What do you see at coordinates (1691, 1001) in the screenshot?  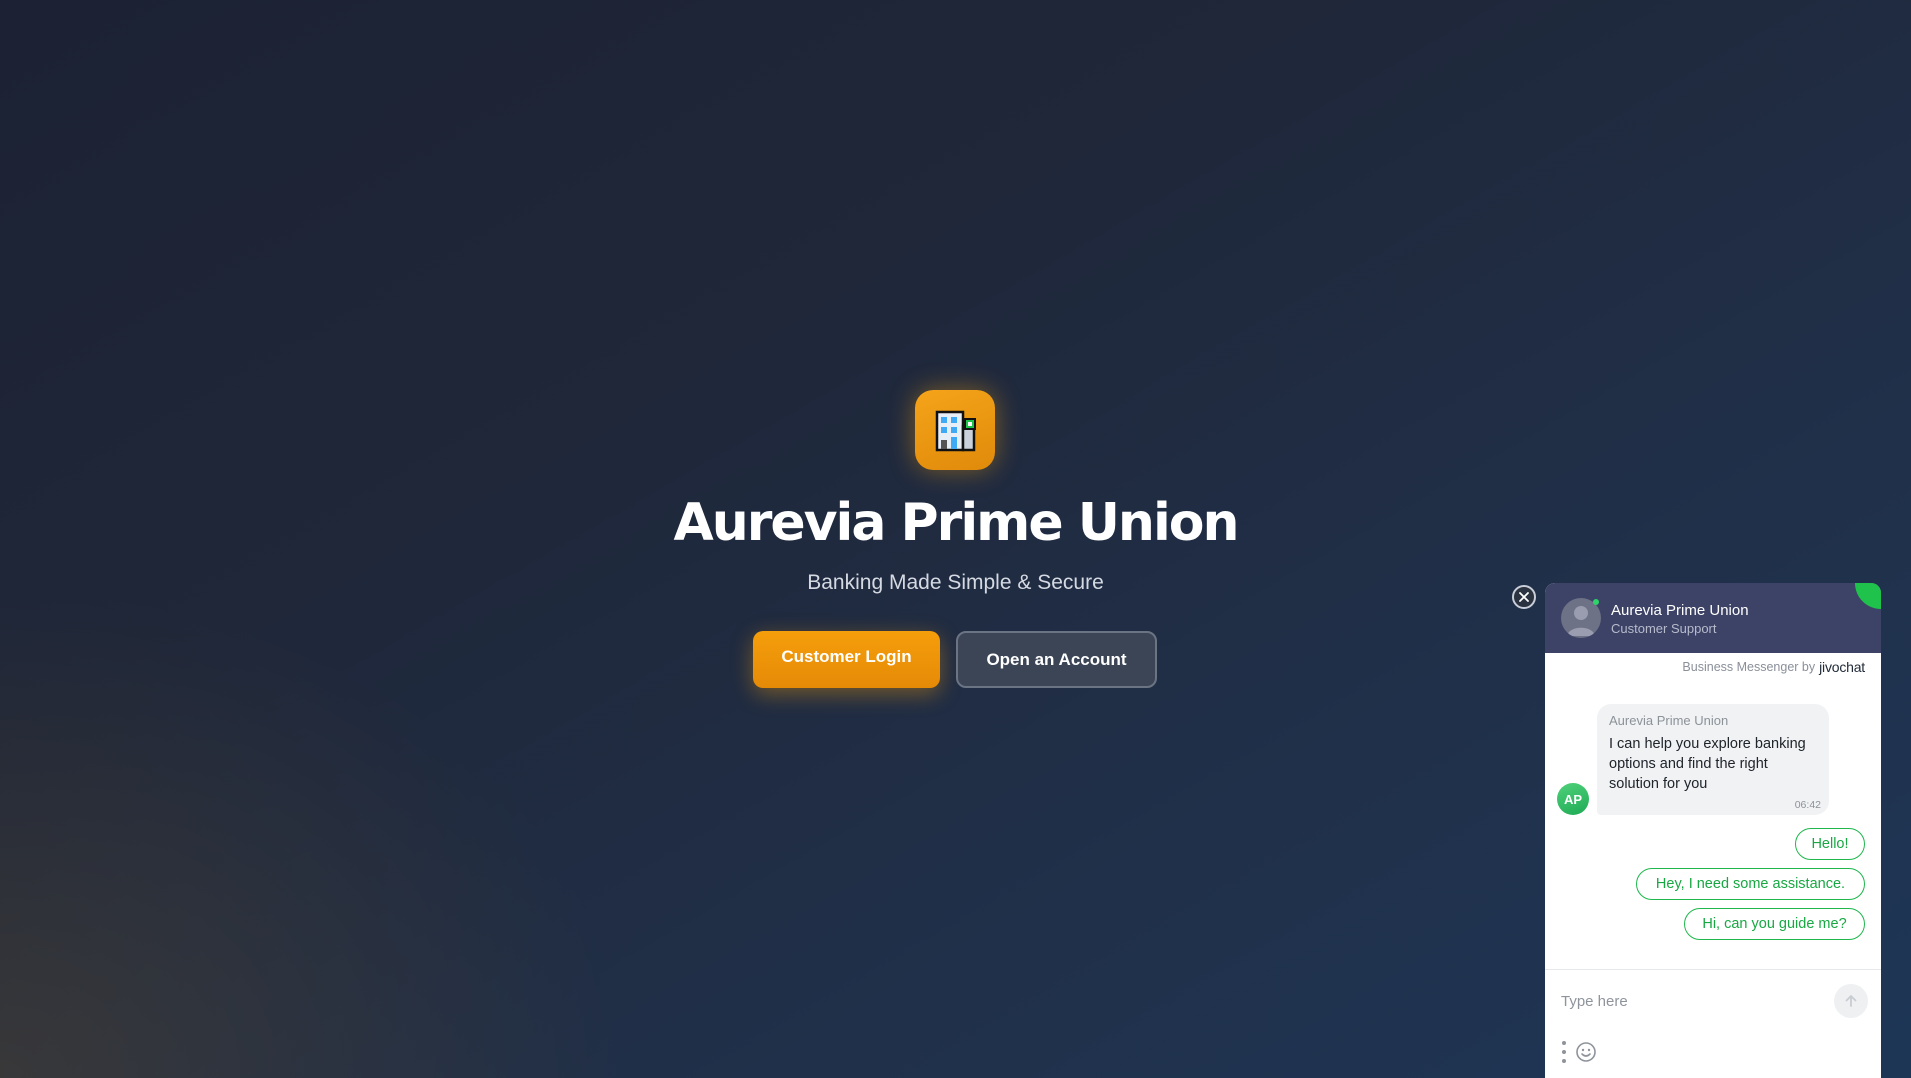 I see `chat-message-input` at bounding box center [1691, 1001].